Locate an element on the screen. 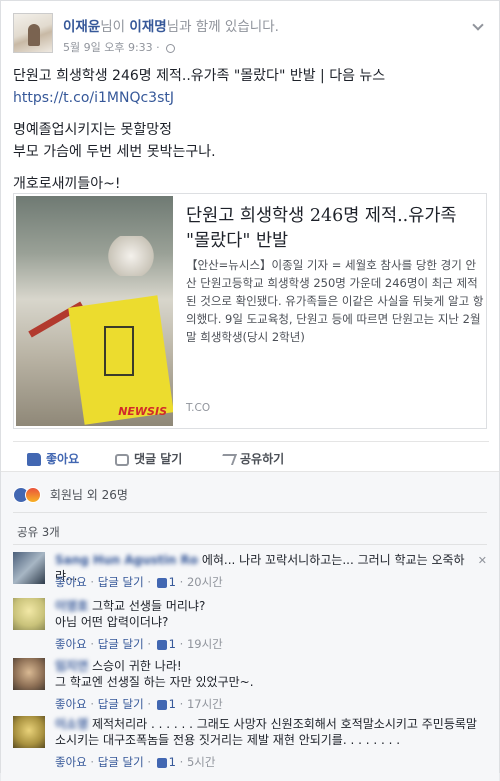  comment-meta: 좋아요 · 답글 달기 · 1 · 19시간 is located at coordinates (139, 644).